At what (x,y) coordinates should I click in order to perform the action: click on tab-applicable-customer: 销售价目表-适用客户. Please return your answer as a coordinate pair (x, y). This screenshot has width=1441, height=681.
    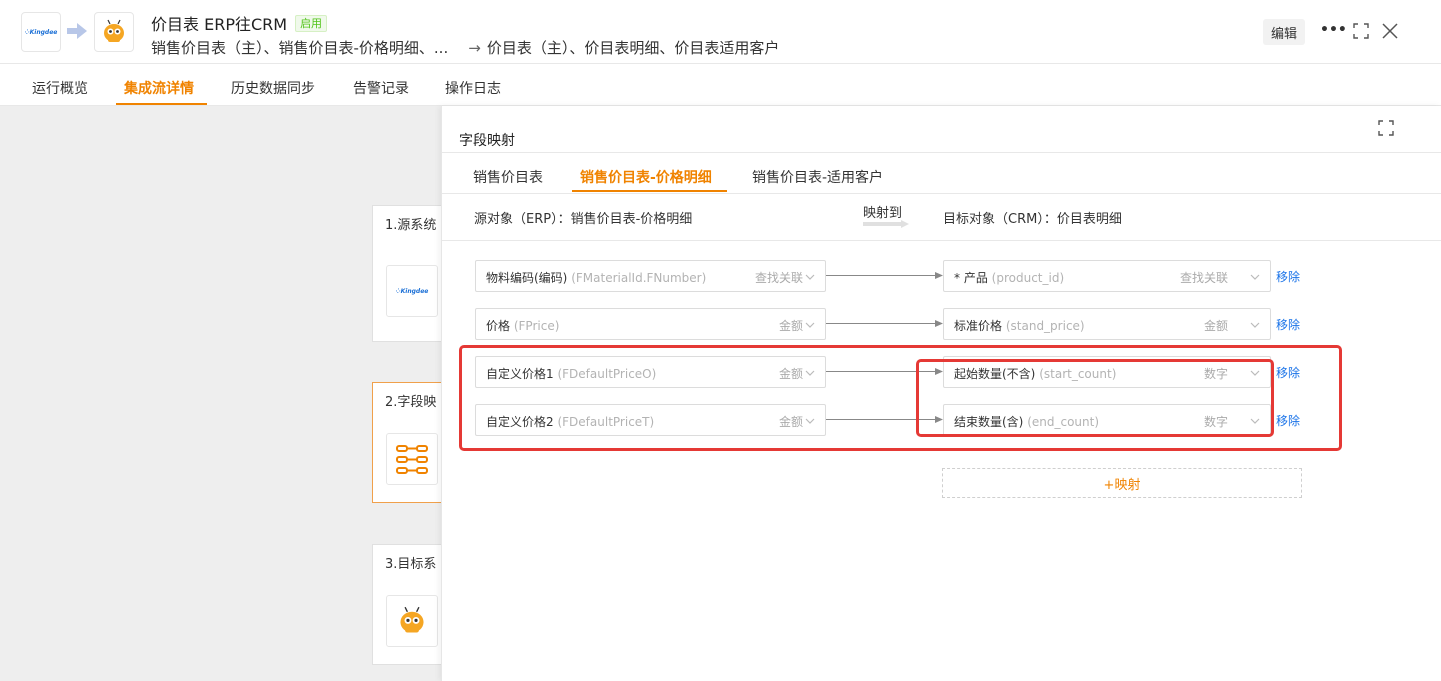
    Looking at the image, I should click on (817, 177).